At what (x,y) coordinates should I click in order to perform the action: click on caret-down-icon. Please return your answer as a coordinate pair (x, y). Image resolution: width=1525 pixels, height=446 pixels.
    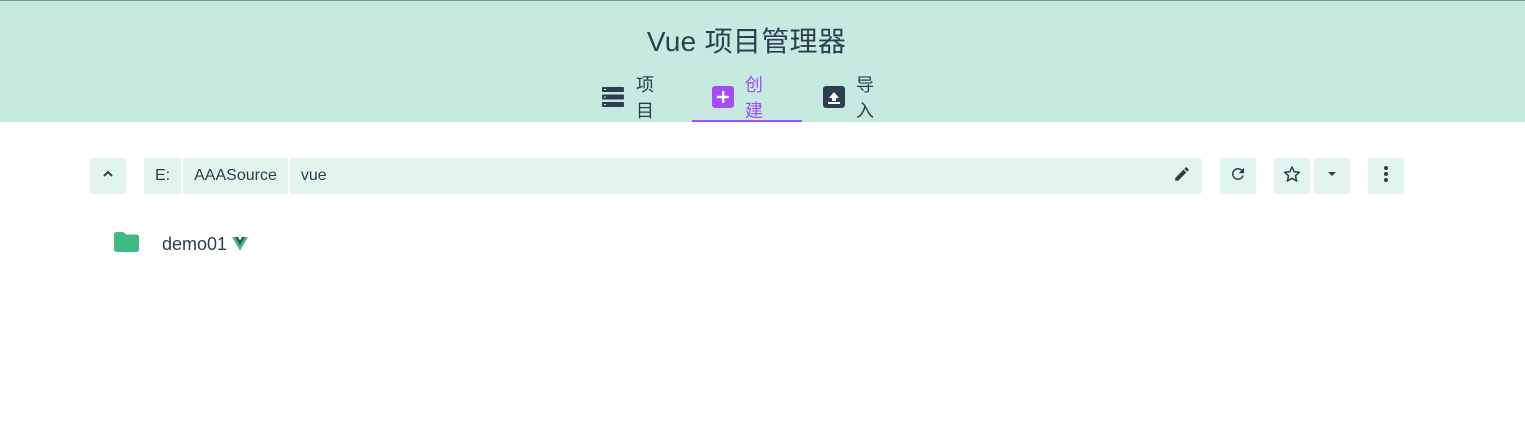
    Looking at the image, I should click on (1332, 176).